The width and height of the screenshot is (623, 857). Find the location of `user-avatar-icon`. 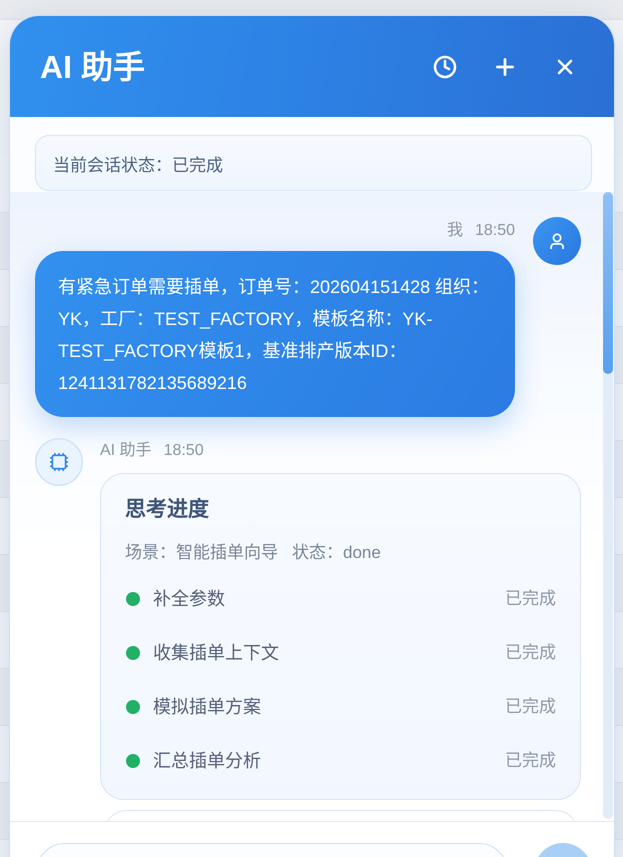

user-avatar-icon is located at coordinates (557, 241).